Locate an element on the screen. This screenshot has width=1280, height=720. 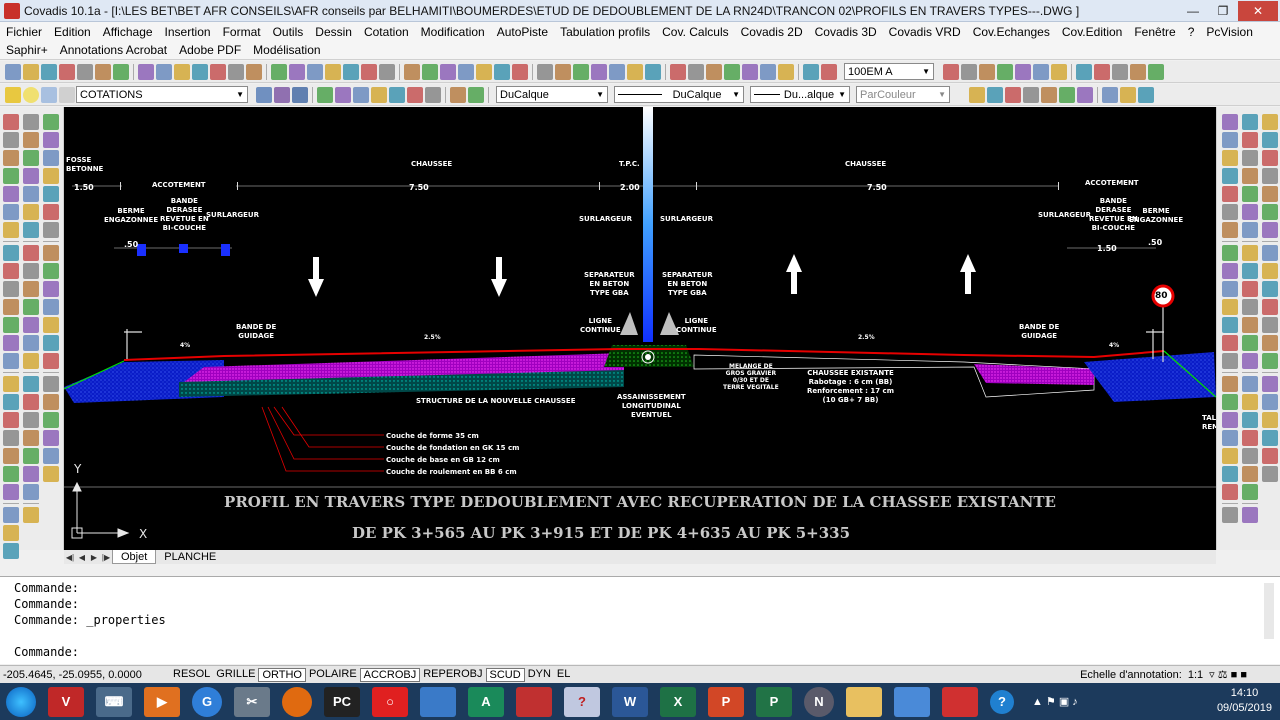
menu-item-9: AutoPiste is located at coordinates (522, 32).